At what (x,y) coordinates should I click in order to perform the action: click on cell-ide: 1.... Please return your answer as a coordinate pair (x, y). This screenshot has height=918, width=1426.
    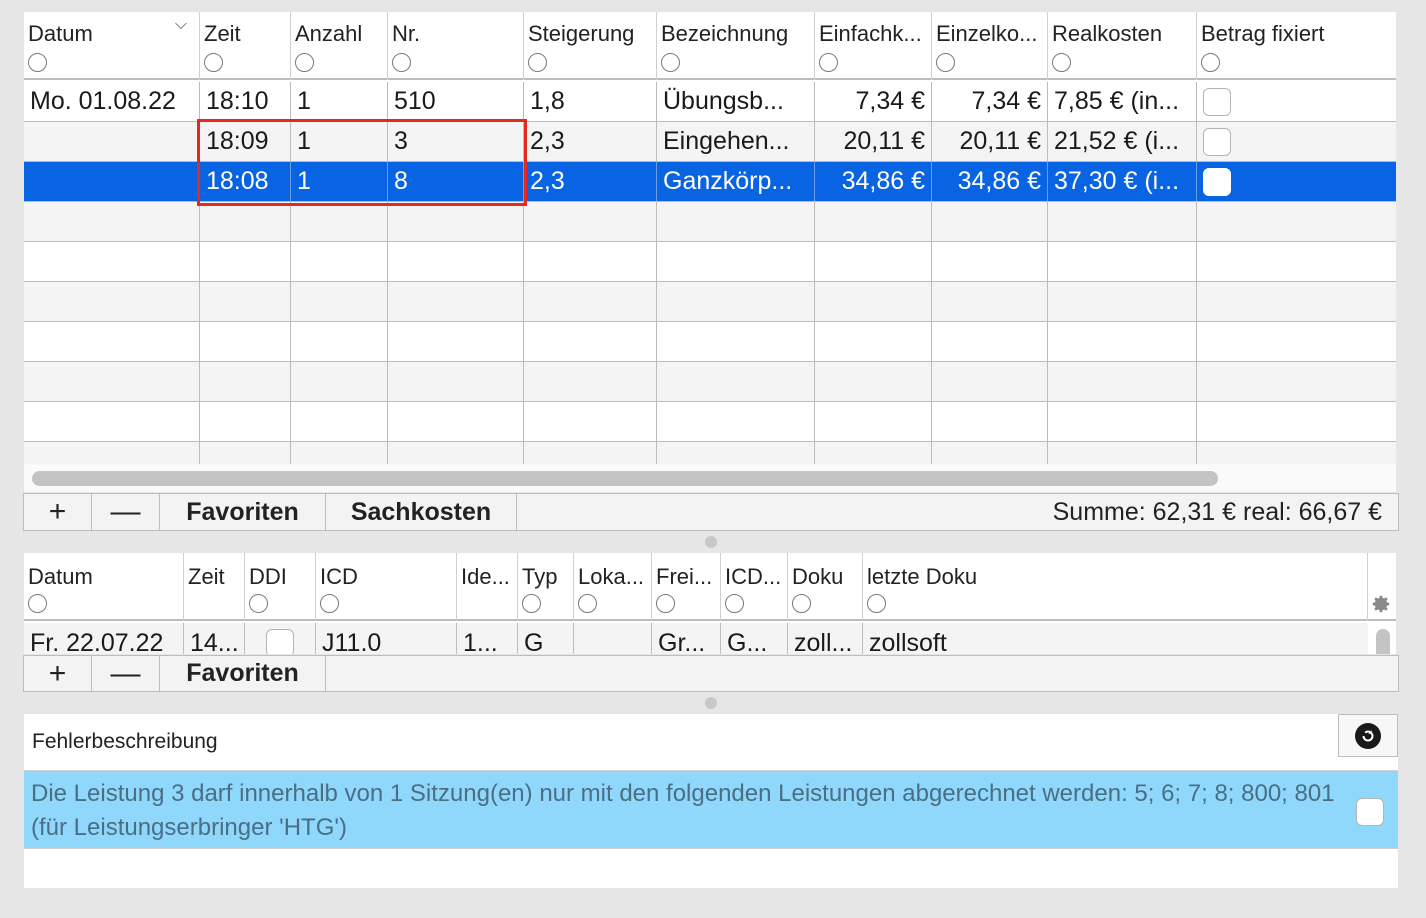
    Looking at the image, I should click on (487, 638).